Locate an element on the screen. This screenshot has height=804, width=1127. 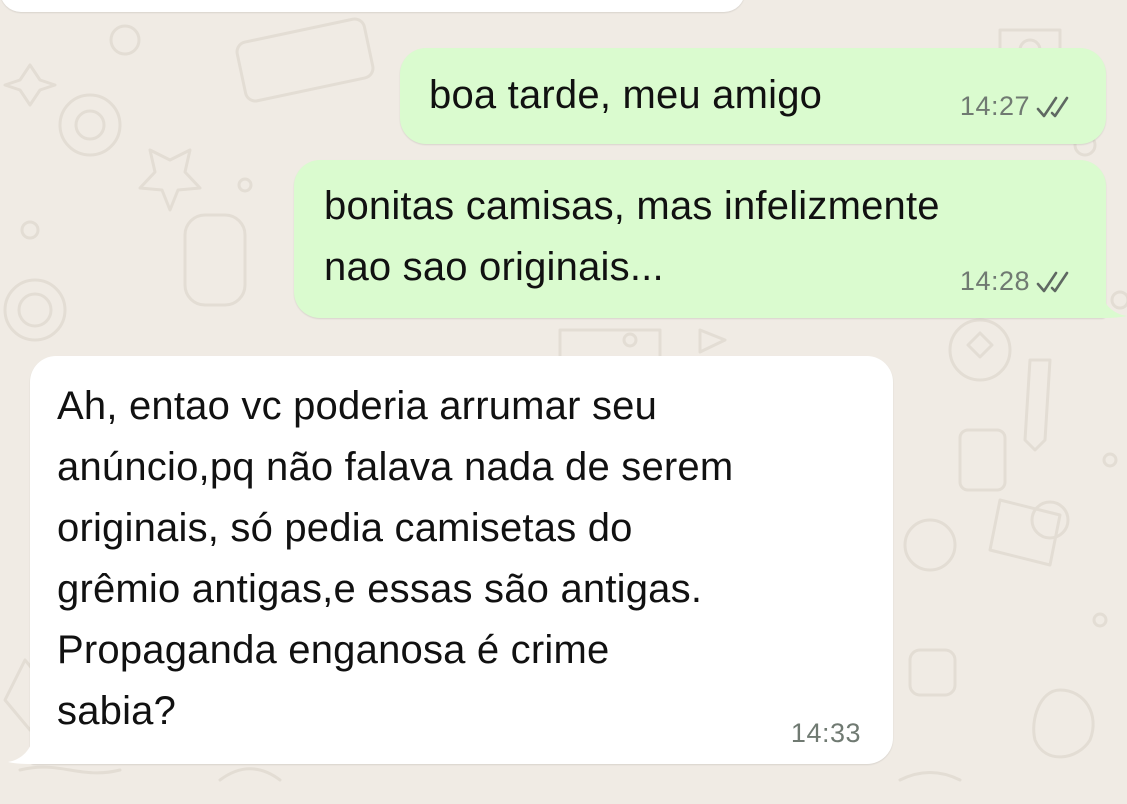
message-meta: 14:27 is located at coordinates (1018, 106).